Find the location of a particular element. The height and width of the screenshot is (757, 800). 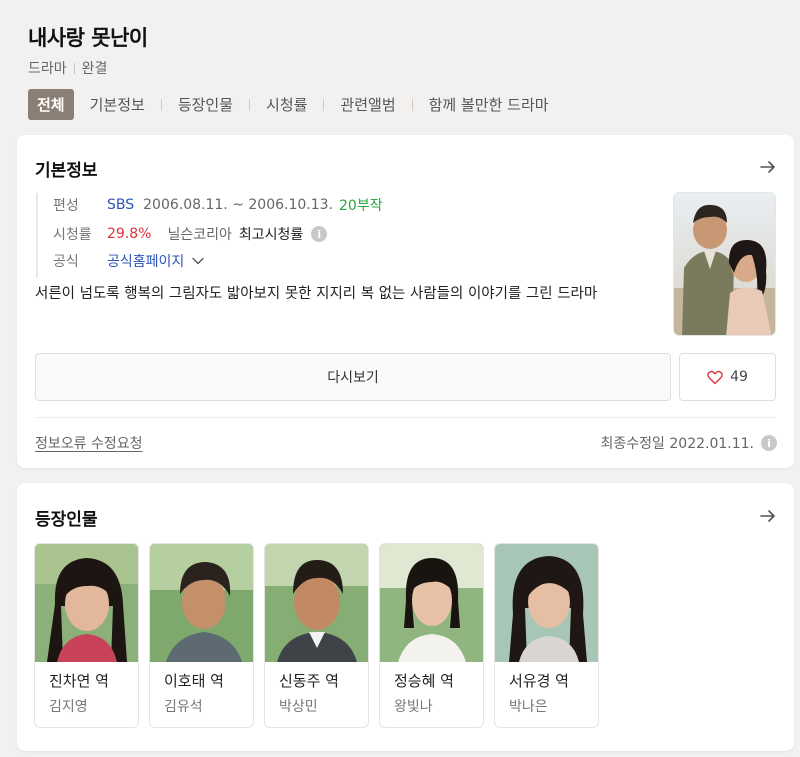

broadcast-row: 편성 SBS 2006.08.11. ~ 2006.10.13. 20부작 is located at coordinates (218, 205).